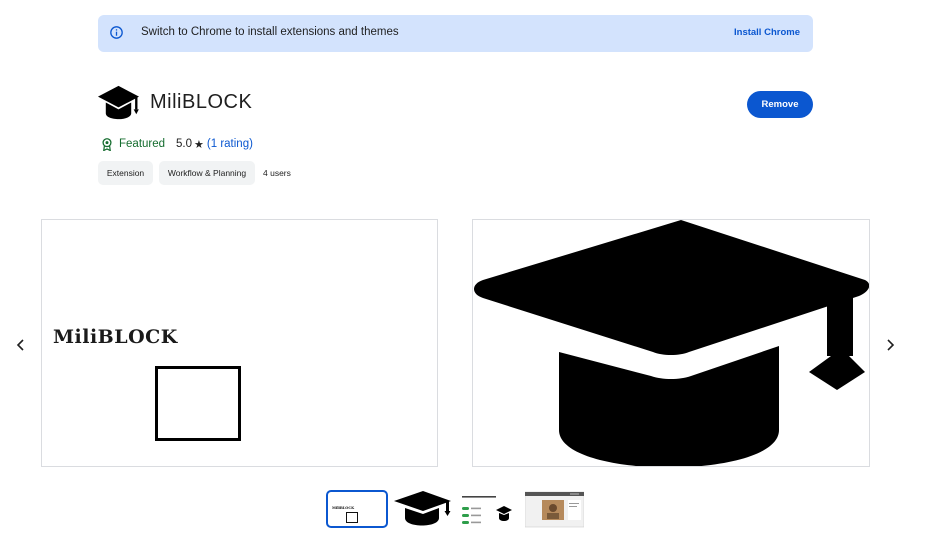 The width and height of the screenshot is (945, 543). Describe the element at coordinates (230, 144) in the screenshot. I see `rating-count-link: (1 rating)` at that location.